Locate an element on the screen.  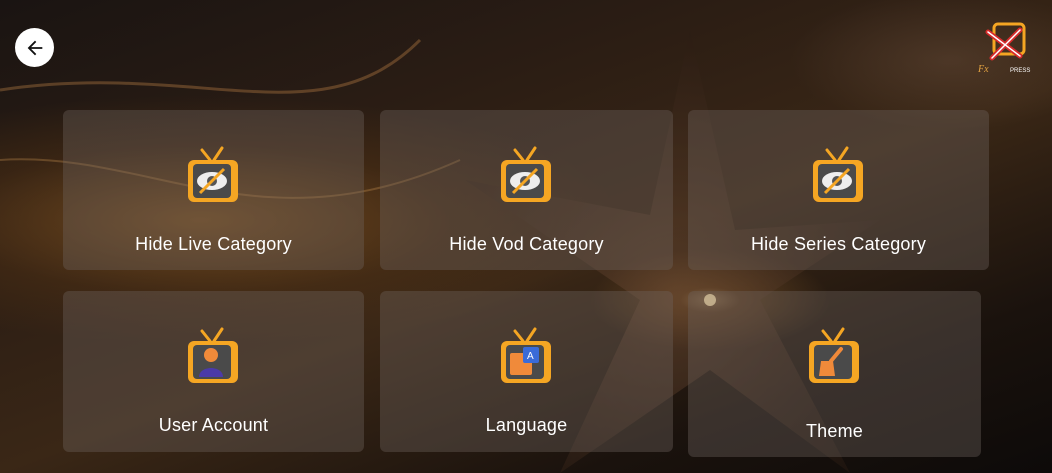
back-button is located at coordinates (34, 47).